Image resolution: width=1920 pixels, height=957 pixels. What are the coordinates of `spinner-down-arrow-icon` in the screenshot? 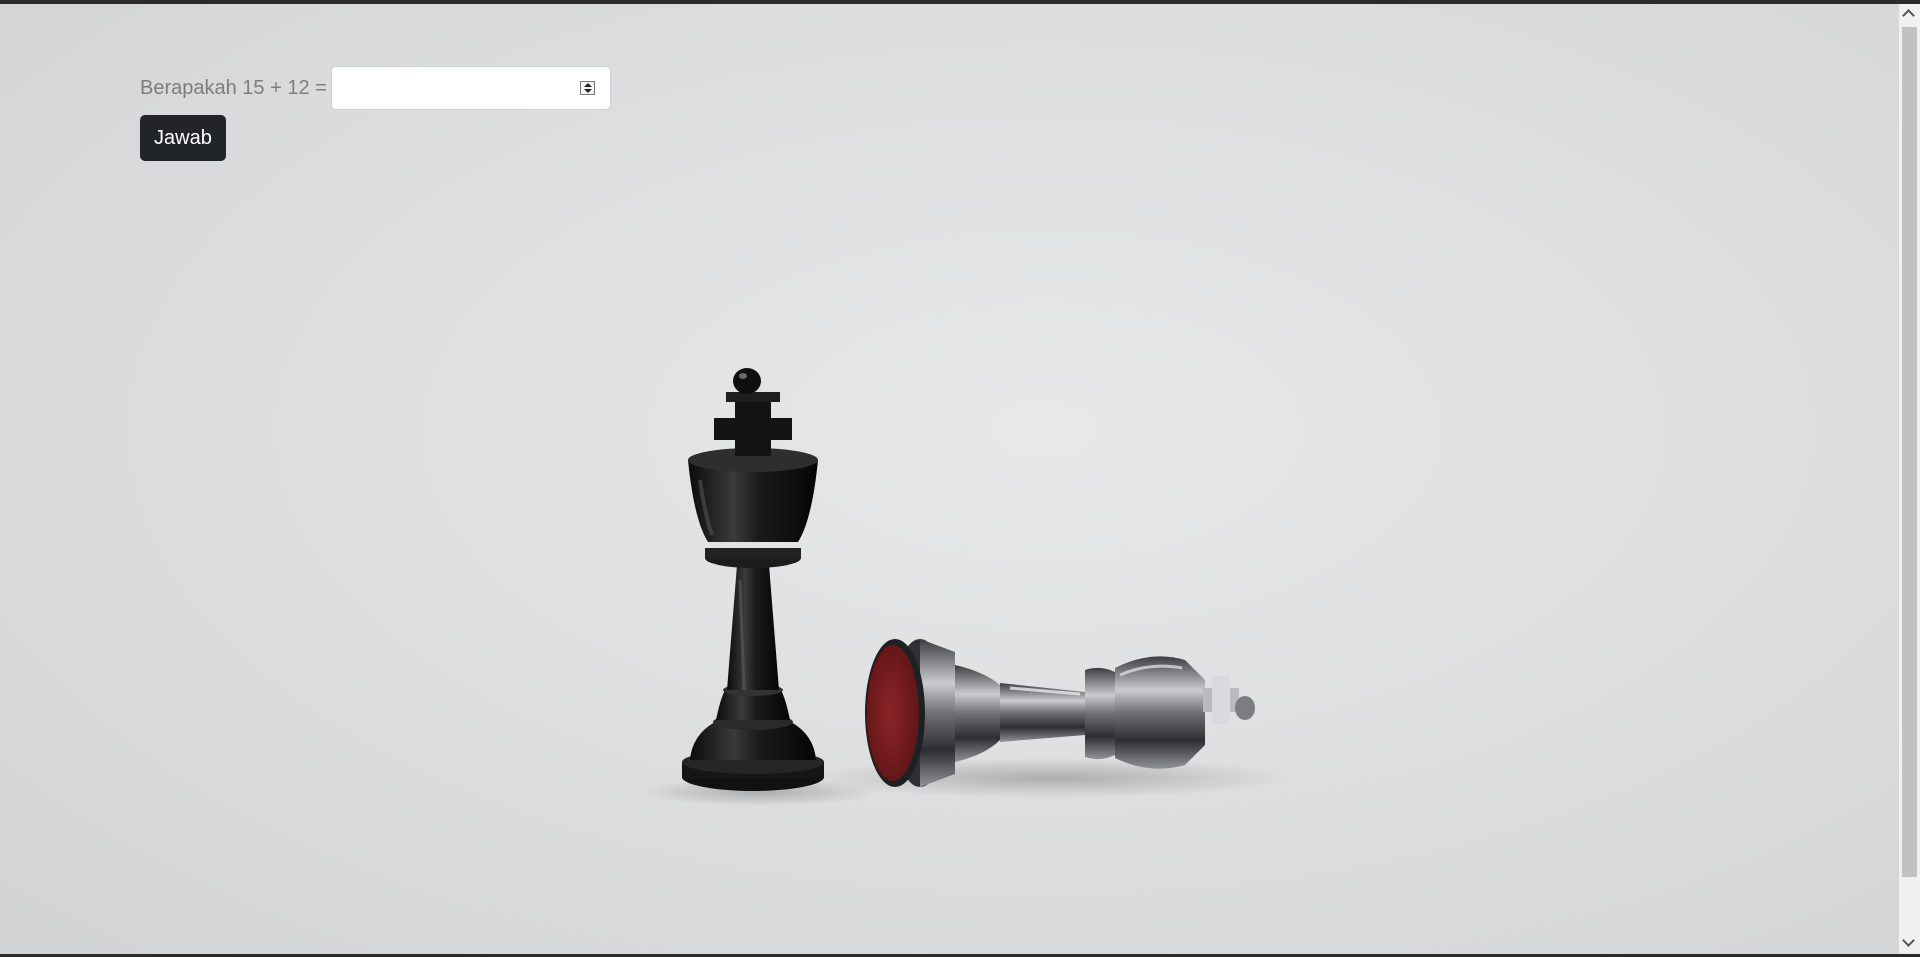 It's located at (587, 91).